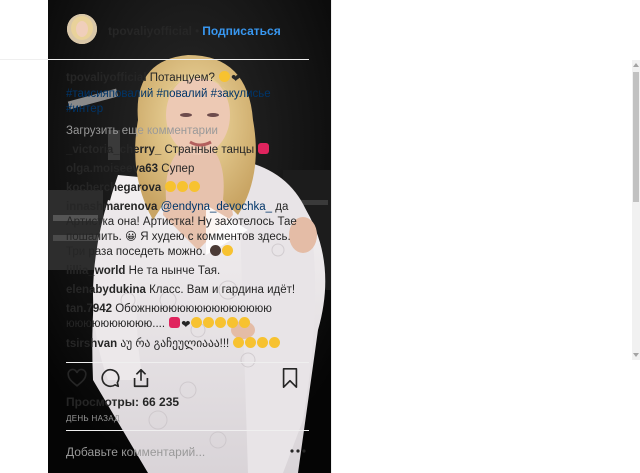  I want to click on comment-username: kocherchegarova, so click(113, 188).